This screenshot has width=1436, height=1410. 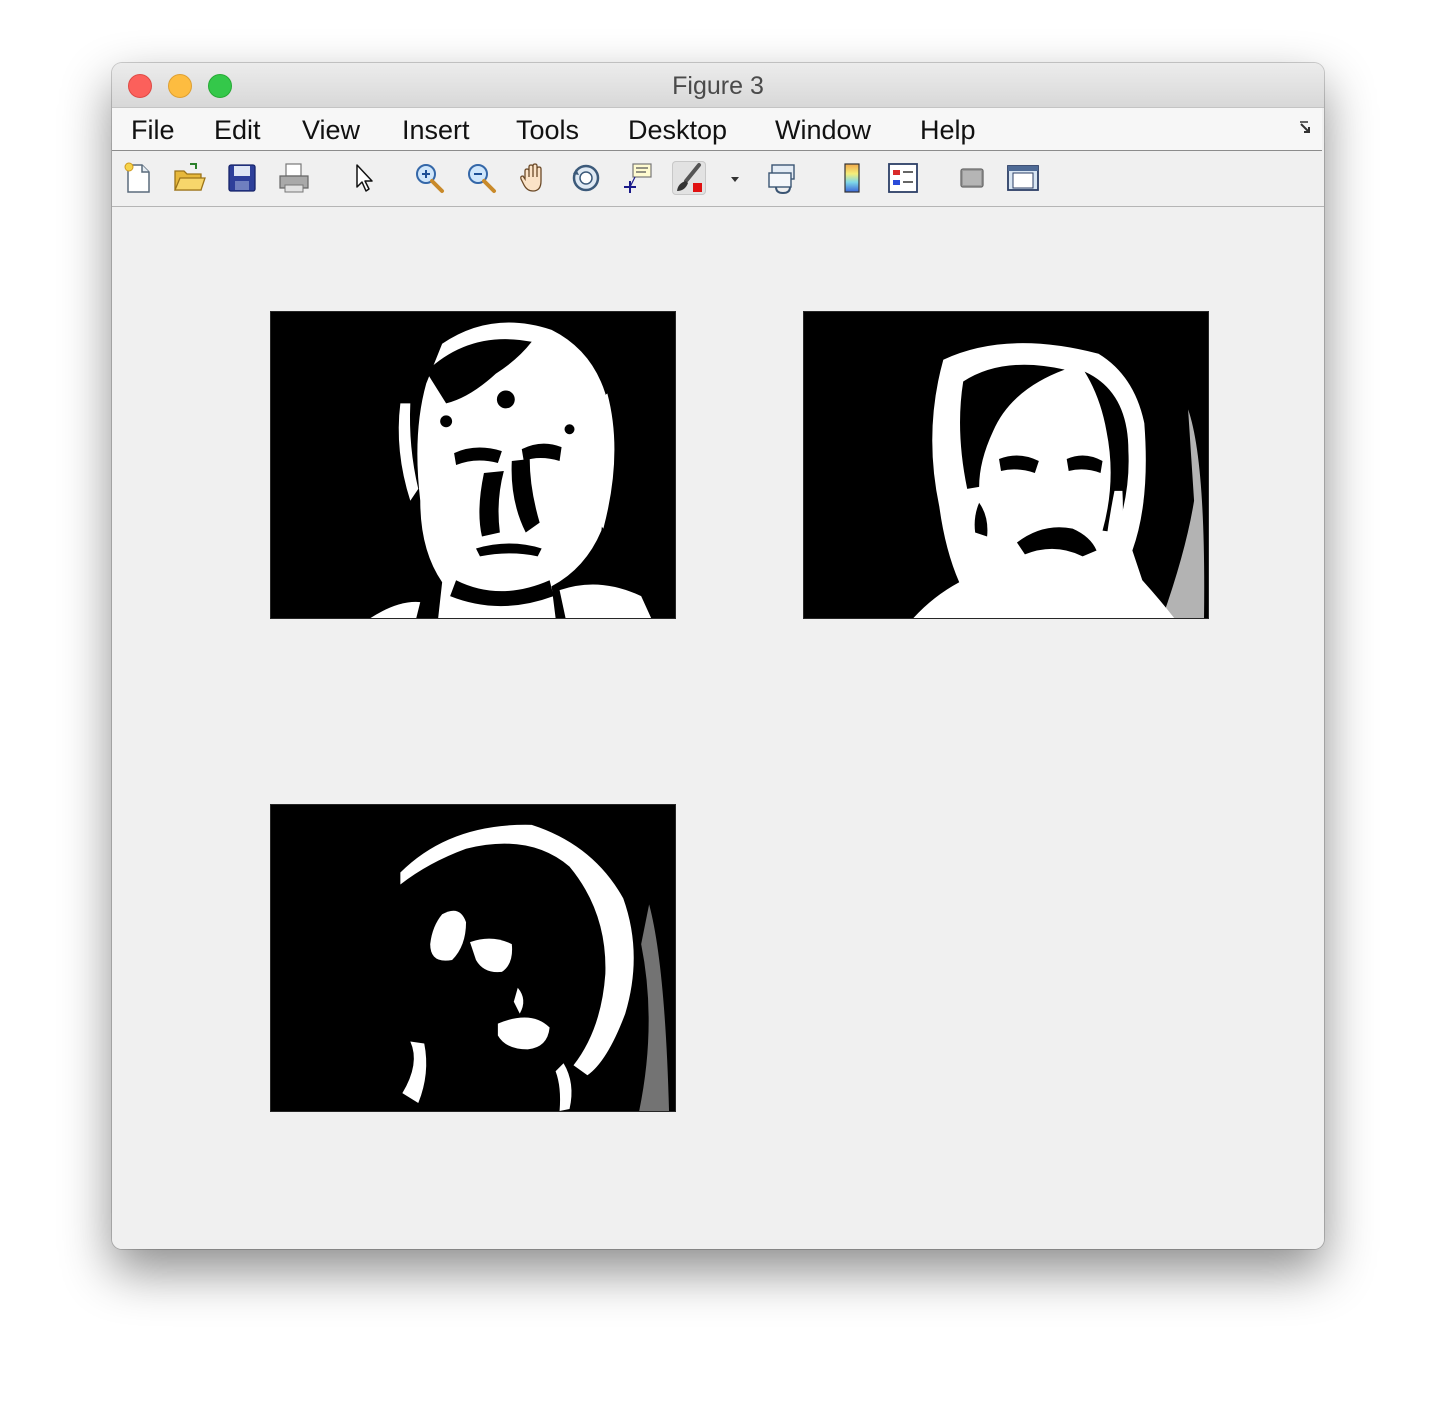 I want to click on open-file-icon, so click(x=189, y=178).